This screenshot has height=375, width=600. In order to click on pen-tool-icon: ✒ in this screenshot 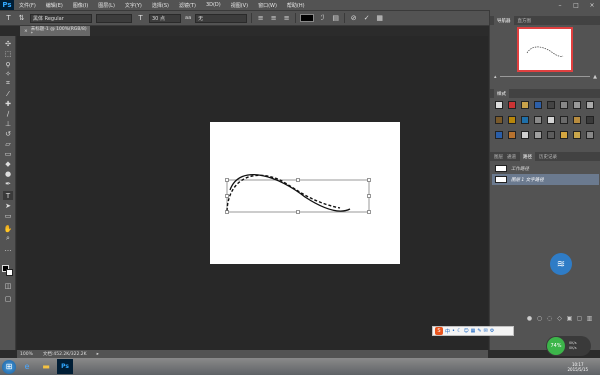, I will do `click(8, 183)`.